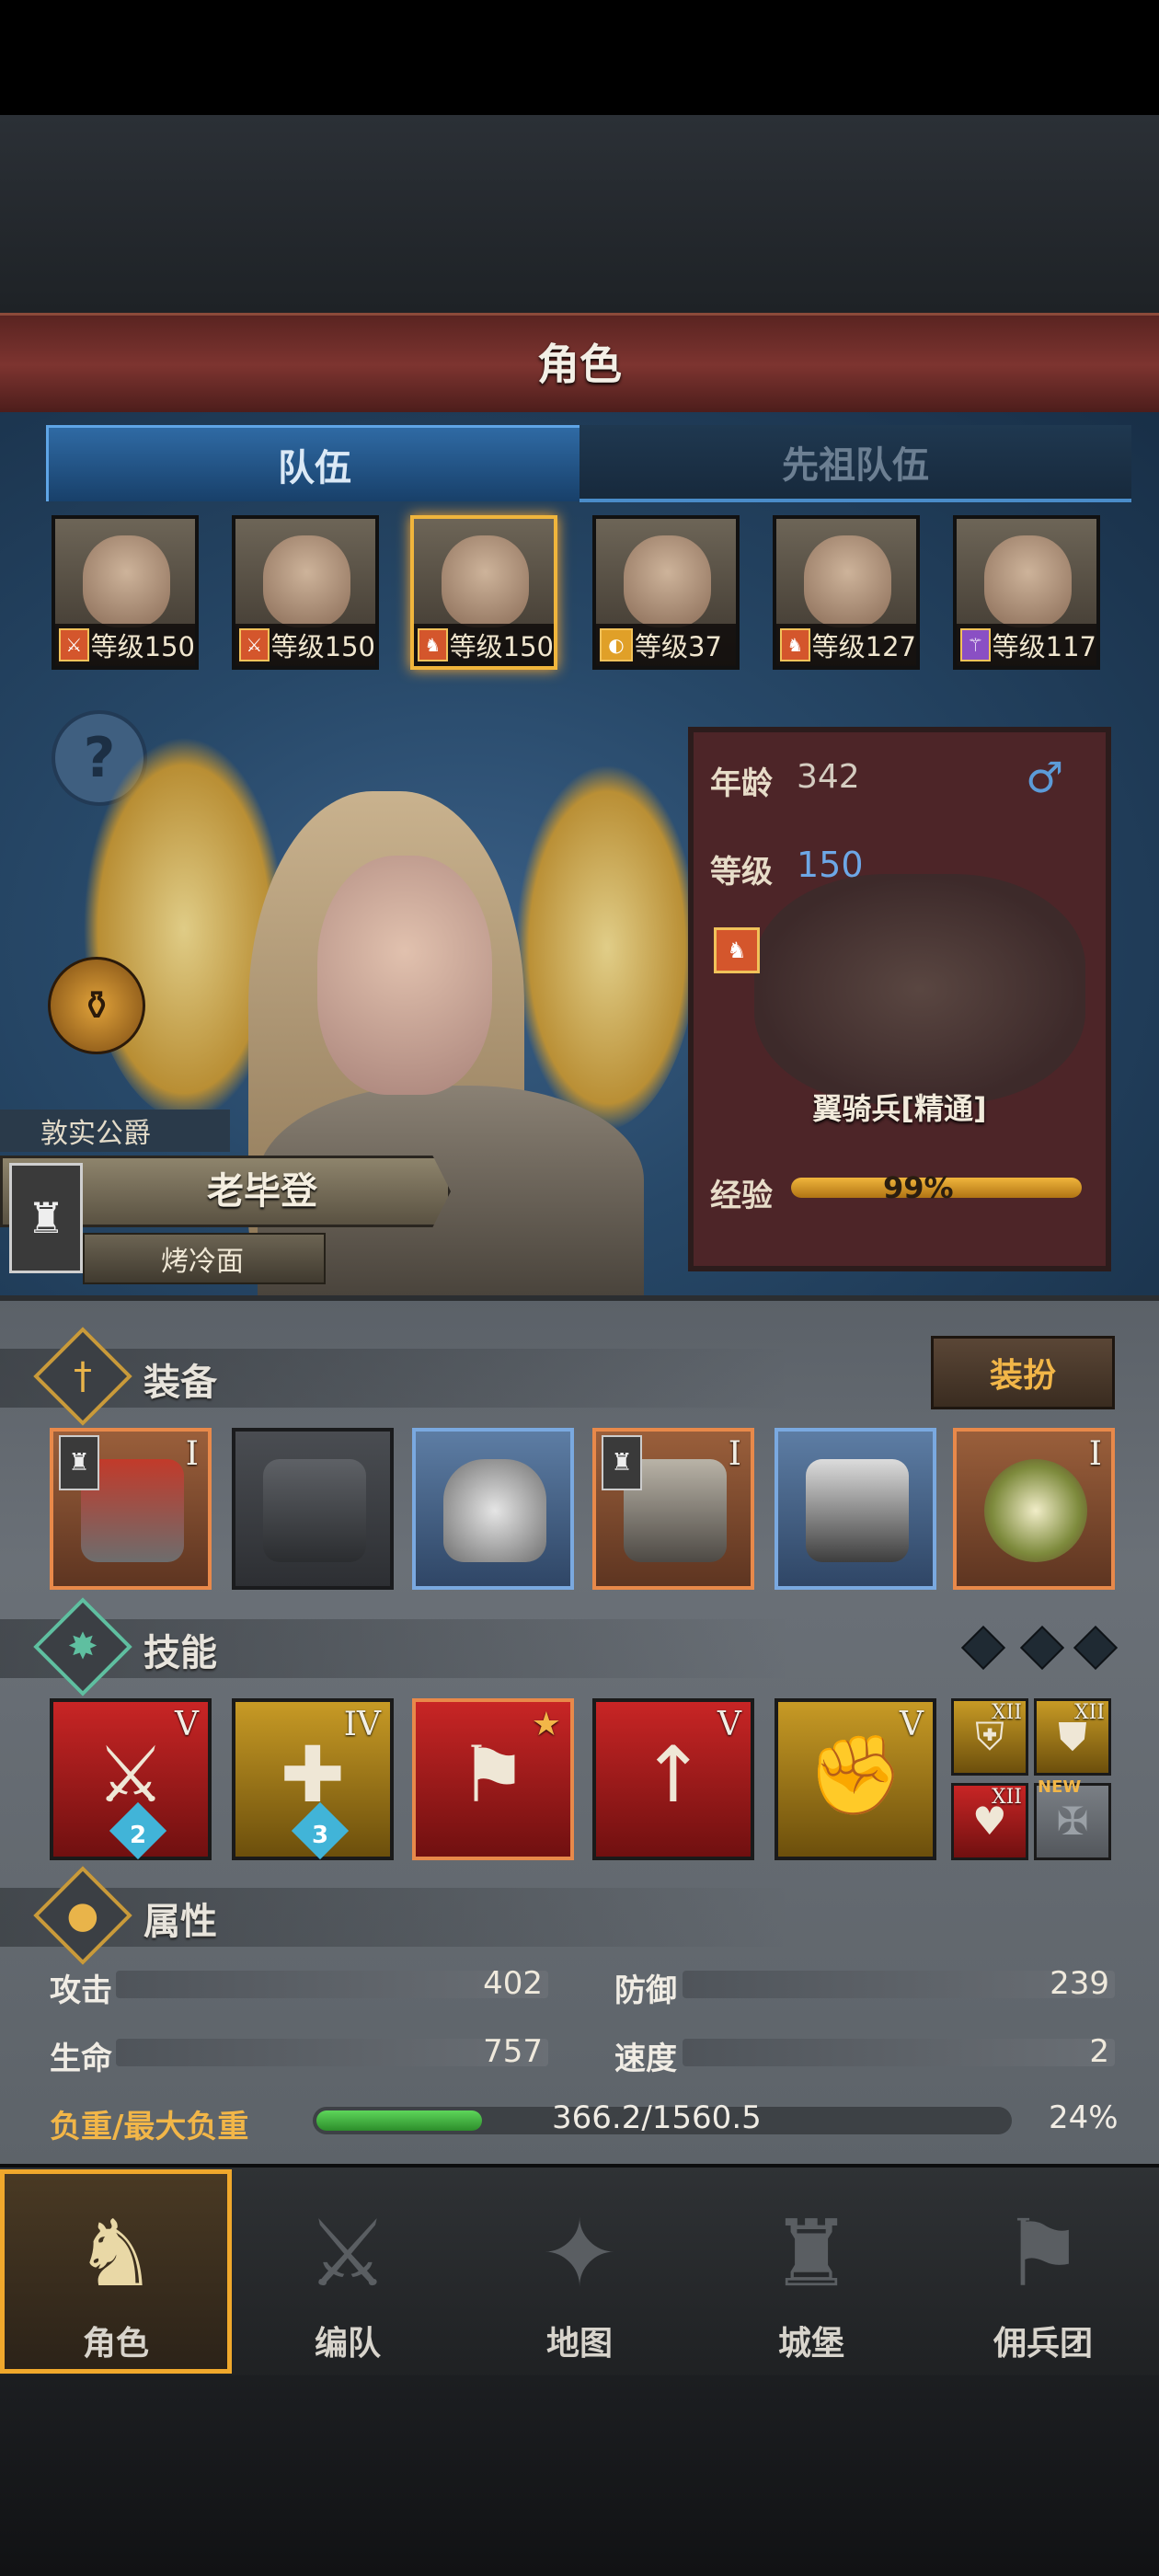 The height and width of the screenshot is (2576, 1159). What do you see at coordinates (855, 463) in the screenshot?
I see `tab-ancestor-team: 先祖队伍` at bounding box center [855, 463].